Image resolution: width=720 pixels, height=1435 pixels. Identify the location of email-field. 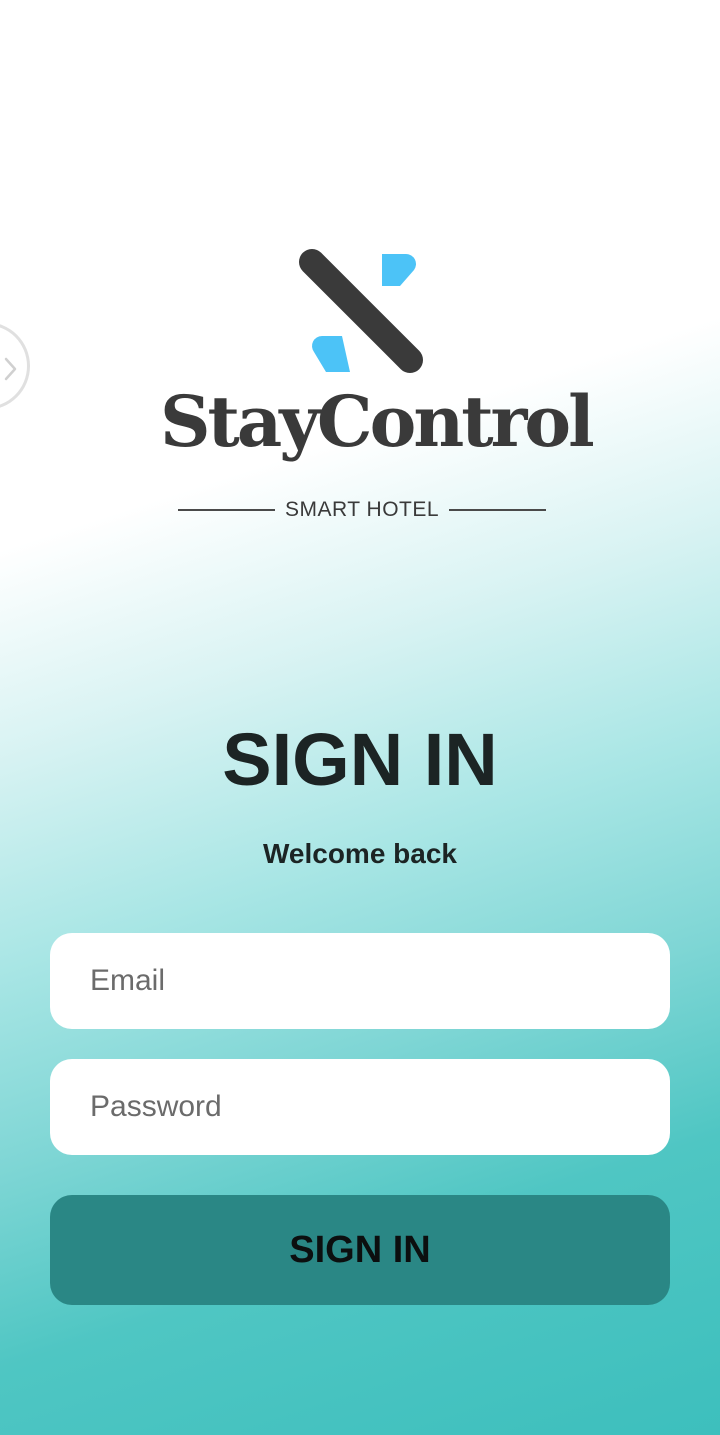
(360, 981).